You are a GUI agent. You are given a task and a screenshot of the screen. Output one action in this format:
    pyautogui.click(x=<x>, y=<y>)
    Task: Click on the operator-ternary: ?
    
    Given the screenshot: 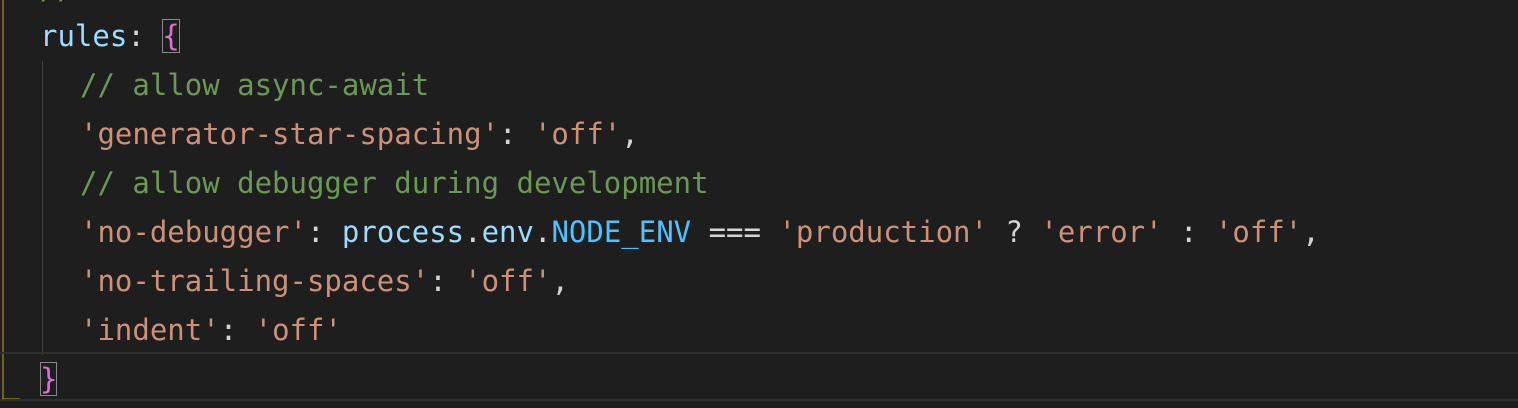 What is the action you would take?
    pyautogui.click(x=1014, y=232)
    